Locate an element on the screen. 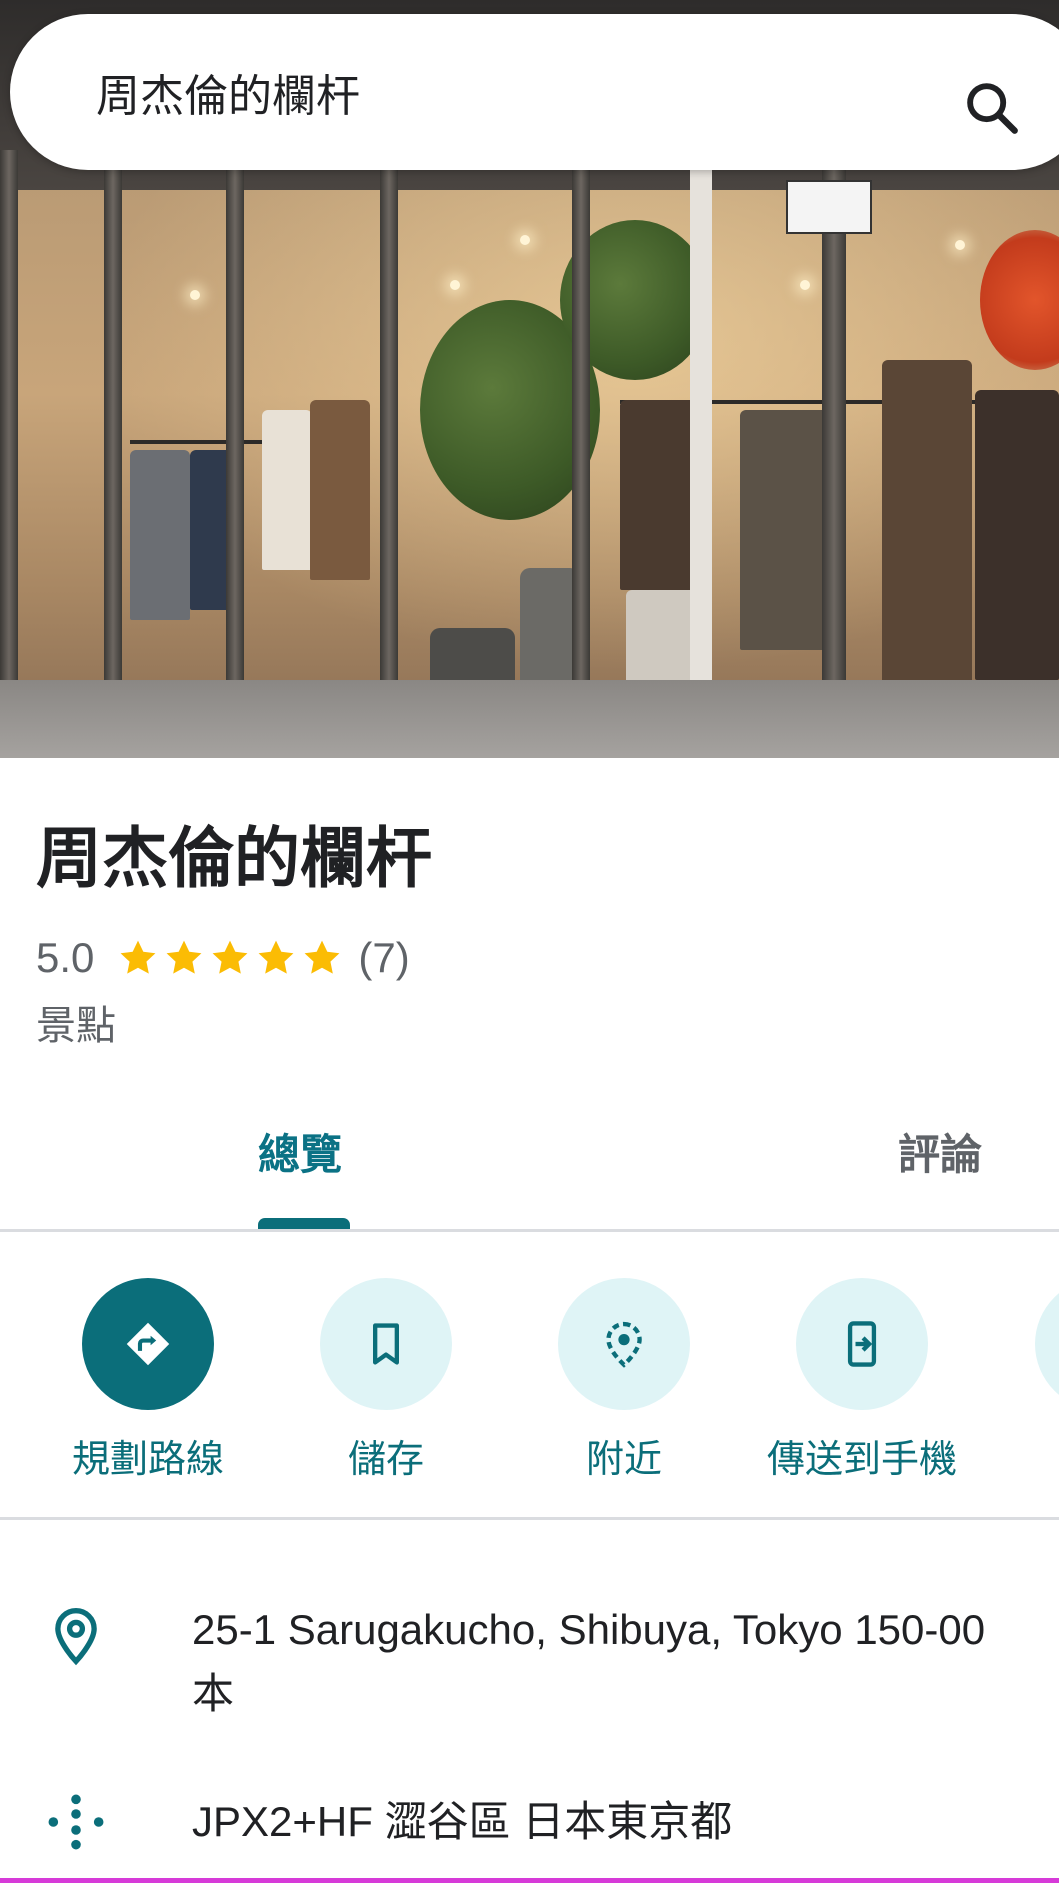 Image resolution: width=1059 pixels, height=1883 pixels. address-line-2: 本 is located at coordinates (213, 1694).